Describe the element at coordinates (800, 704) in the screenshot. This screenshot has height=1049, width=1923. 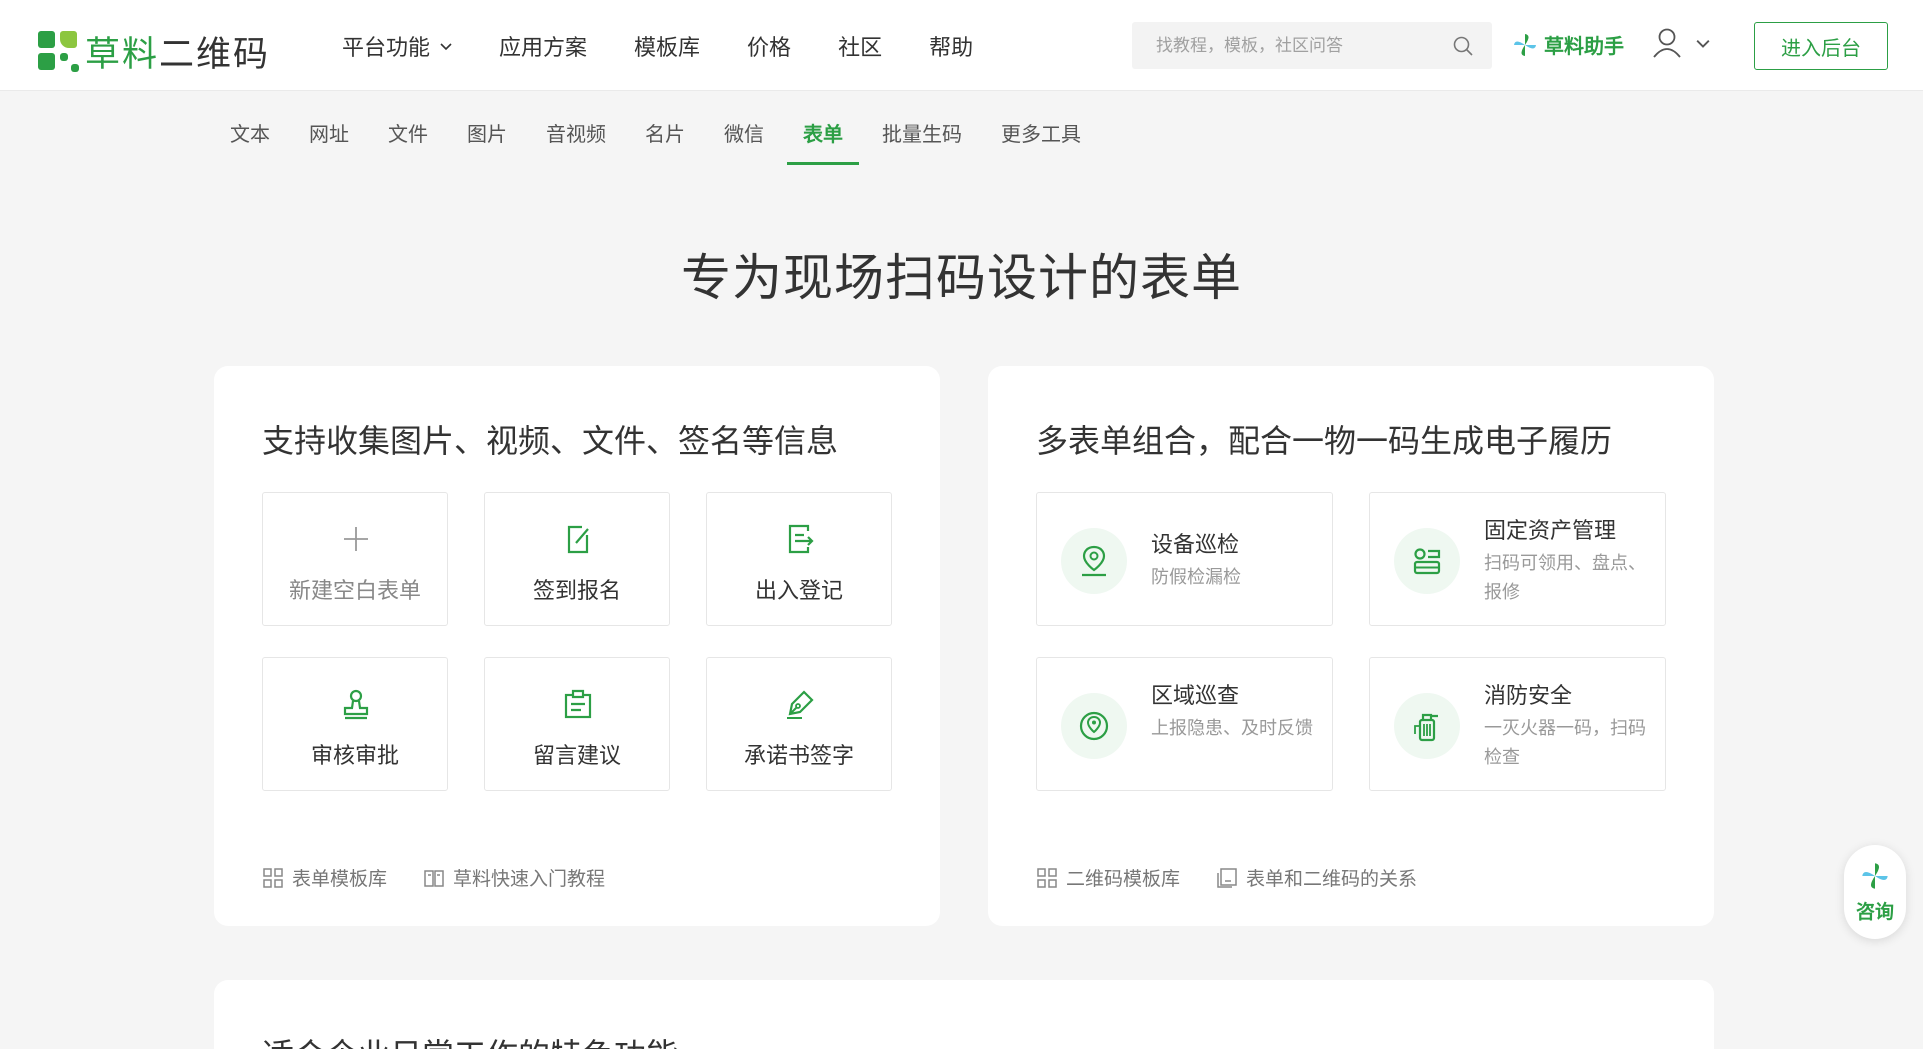
I see `pen-sign-icon` at that location.